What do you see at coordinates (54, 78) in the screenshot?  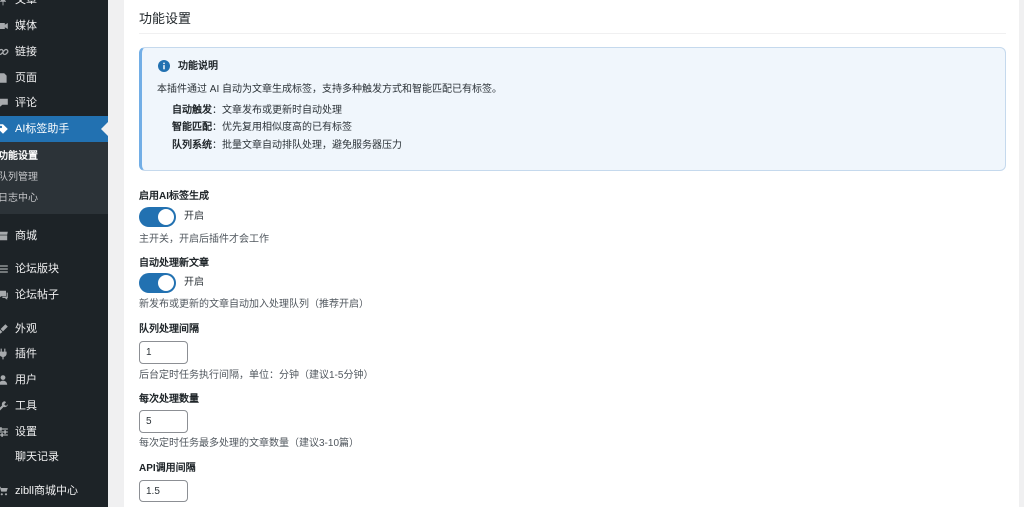 I see `sidebar-item-pages: 页面` at bounding box center [54, 78].